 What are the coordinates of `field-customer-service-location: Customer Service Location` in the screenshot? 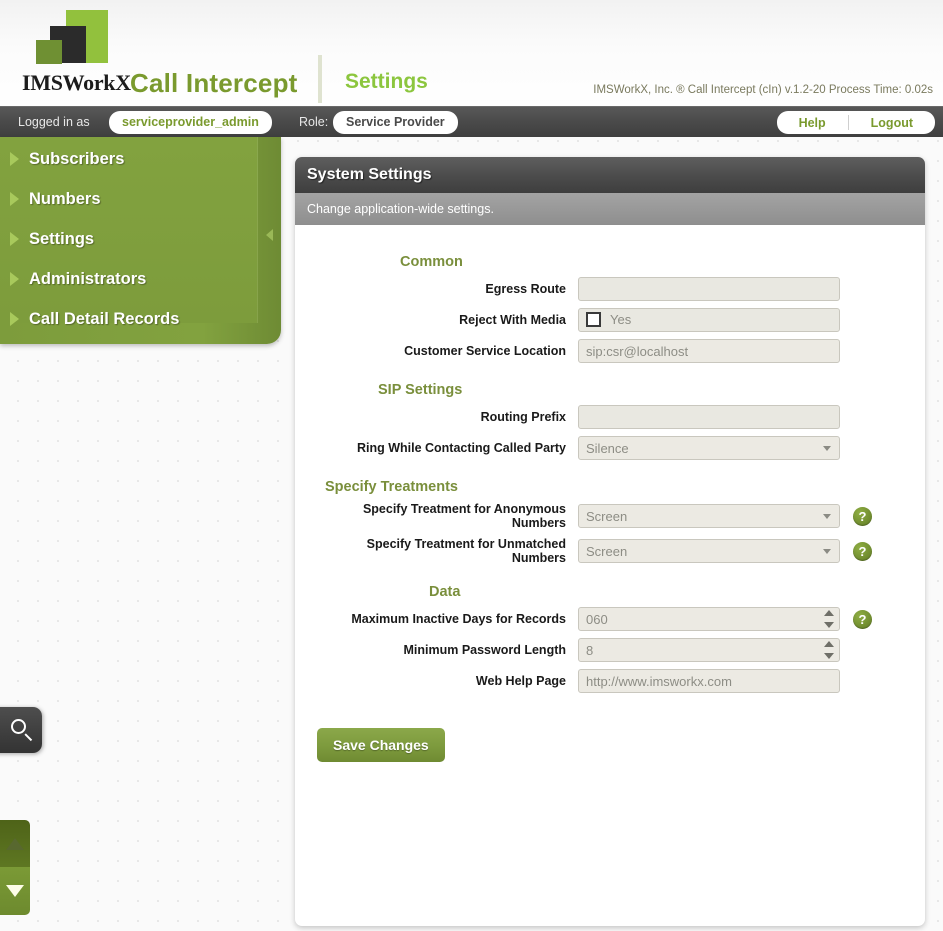 It's located at (610, 351).